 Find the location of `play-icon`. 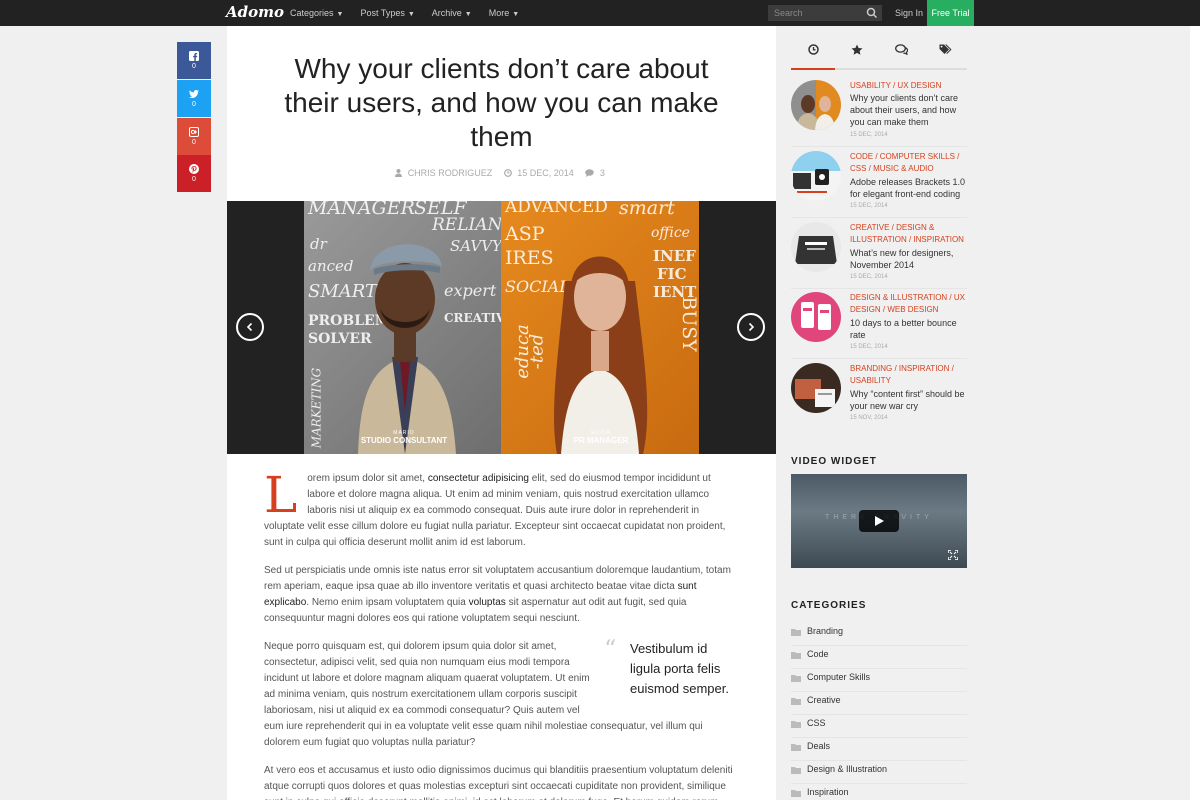

play-icon is located at coordinates (879, 521).